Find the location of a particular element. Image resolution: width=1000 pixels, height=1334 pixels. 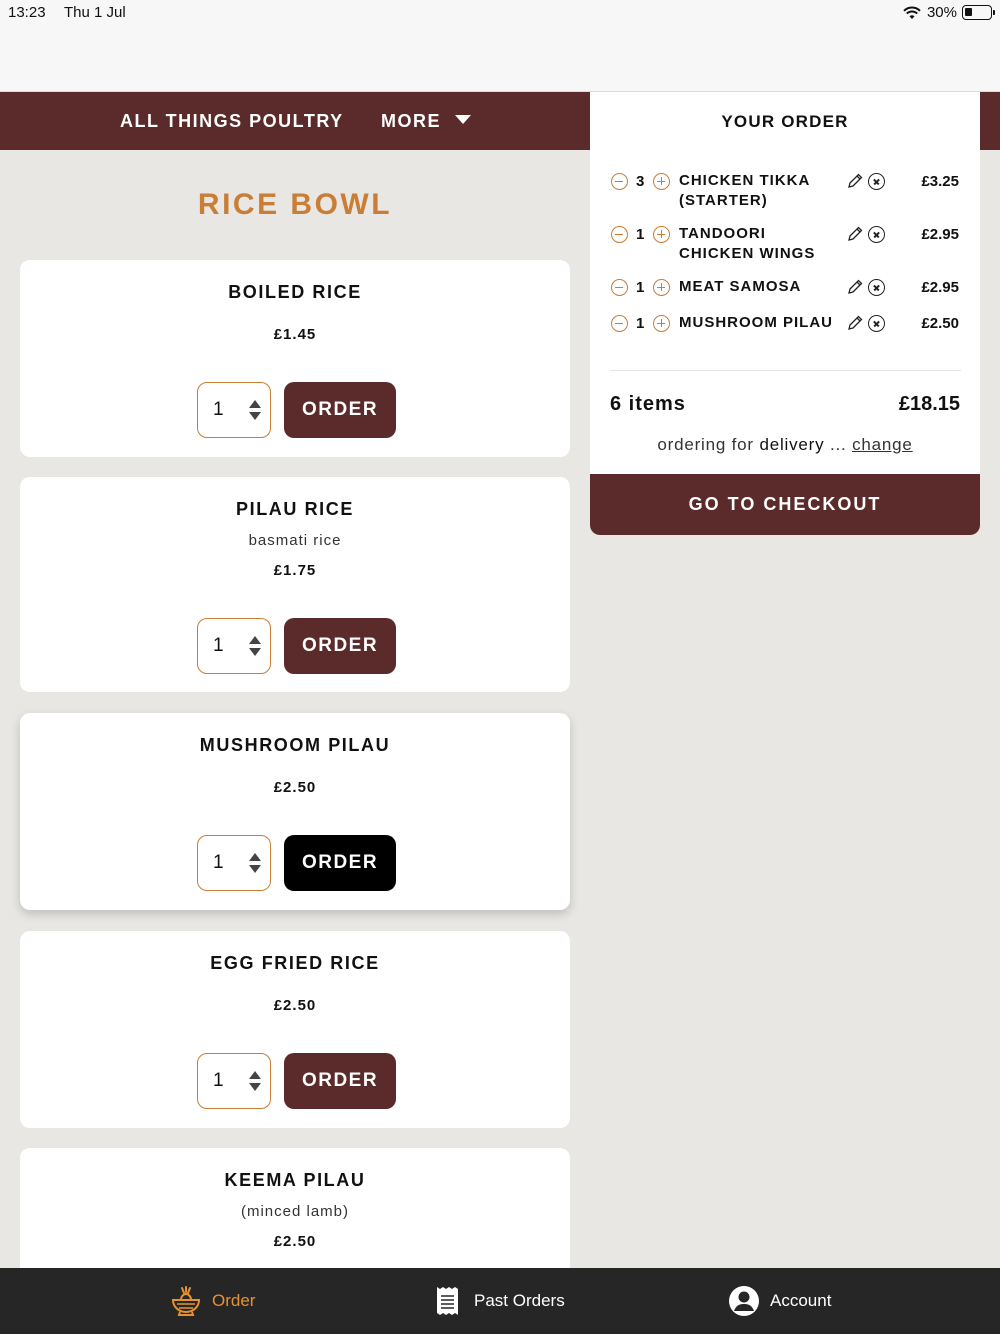

tab-account-label: Account is located at coordinates (801, 1300).